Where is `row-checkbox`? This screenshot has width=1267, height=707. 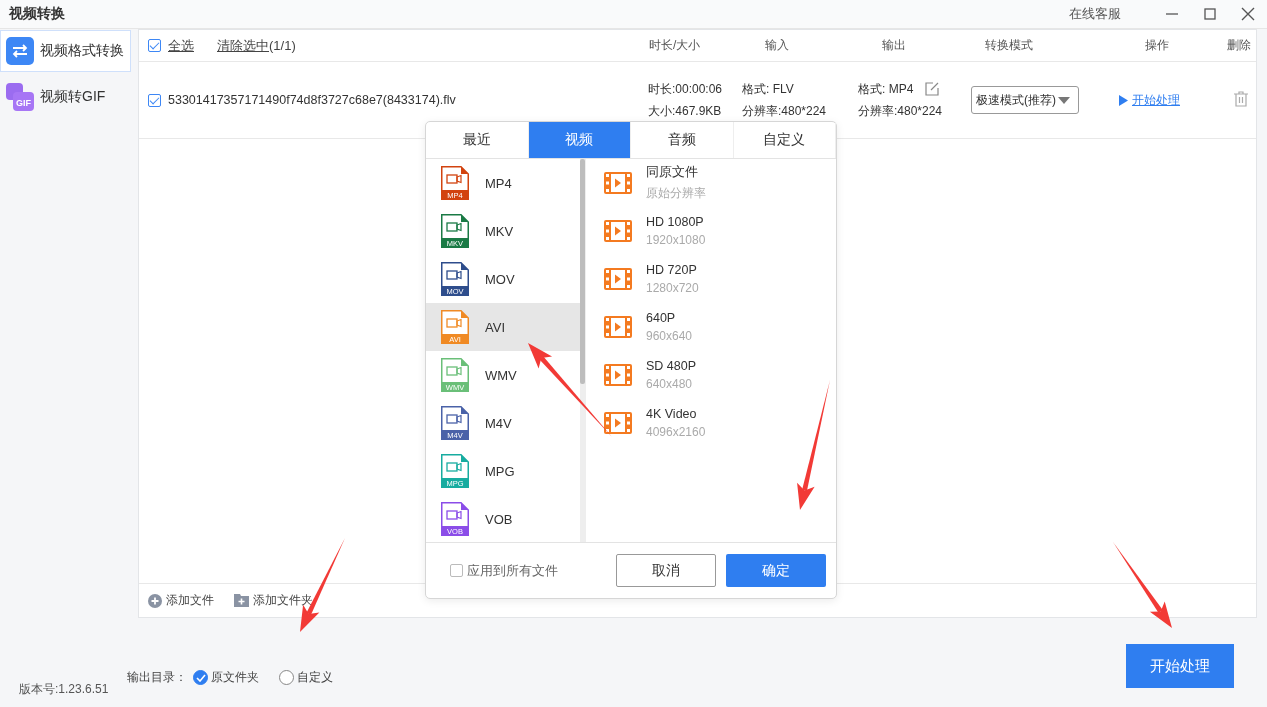 row-checkbox is located at coordinates (154, 100).